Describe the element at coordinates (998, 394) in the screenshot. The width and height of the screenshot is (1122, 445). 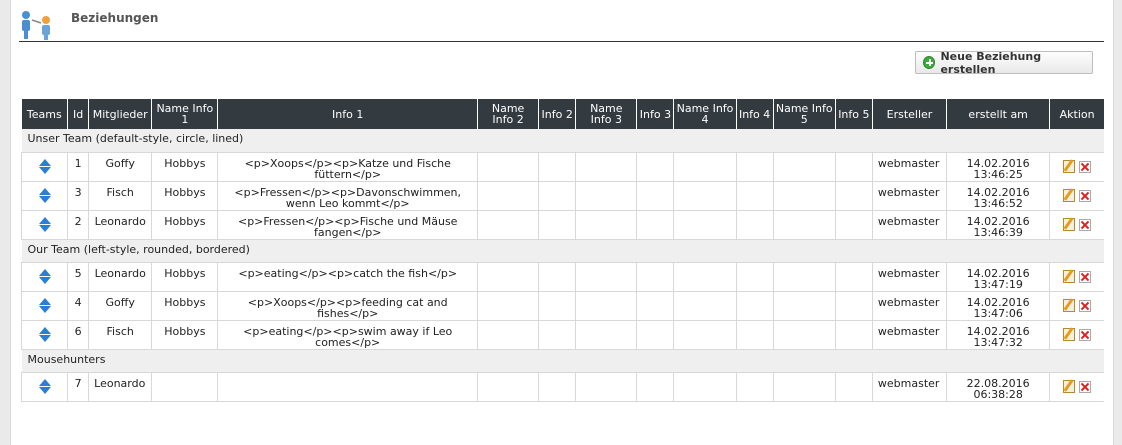
I see `row-time: 06:38:28` at that location.